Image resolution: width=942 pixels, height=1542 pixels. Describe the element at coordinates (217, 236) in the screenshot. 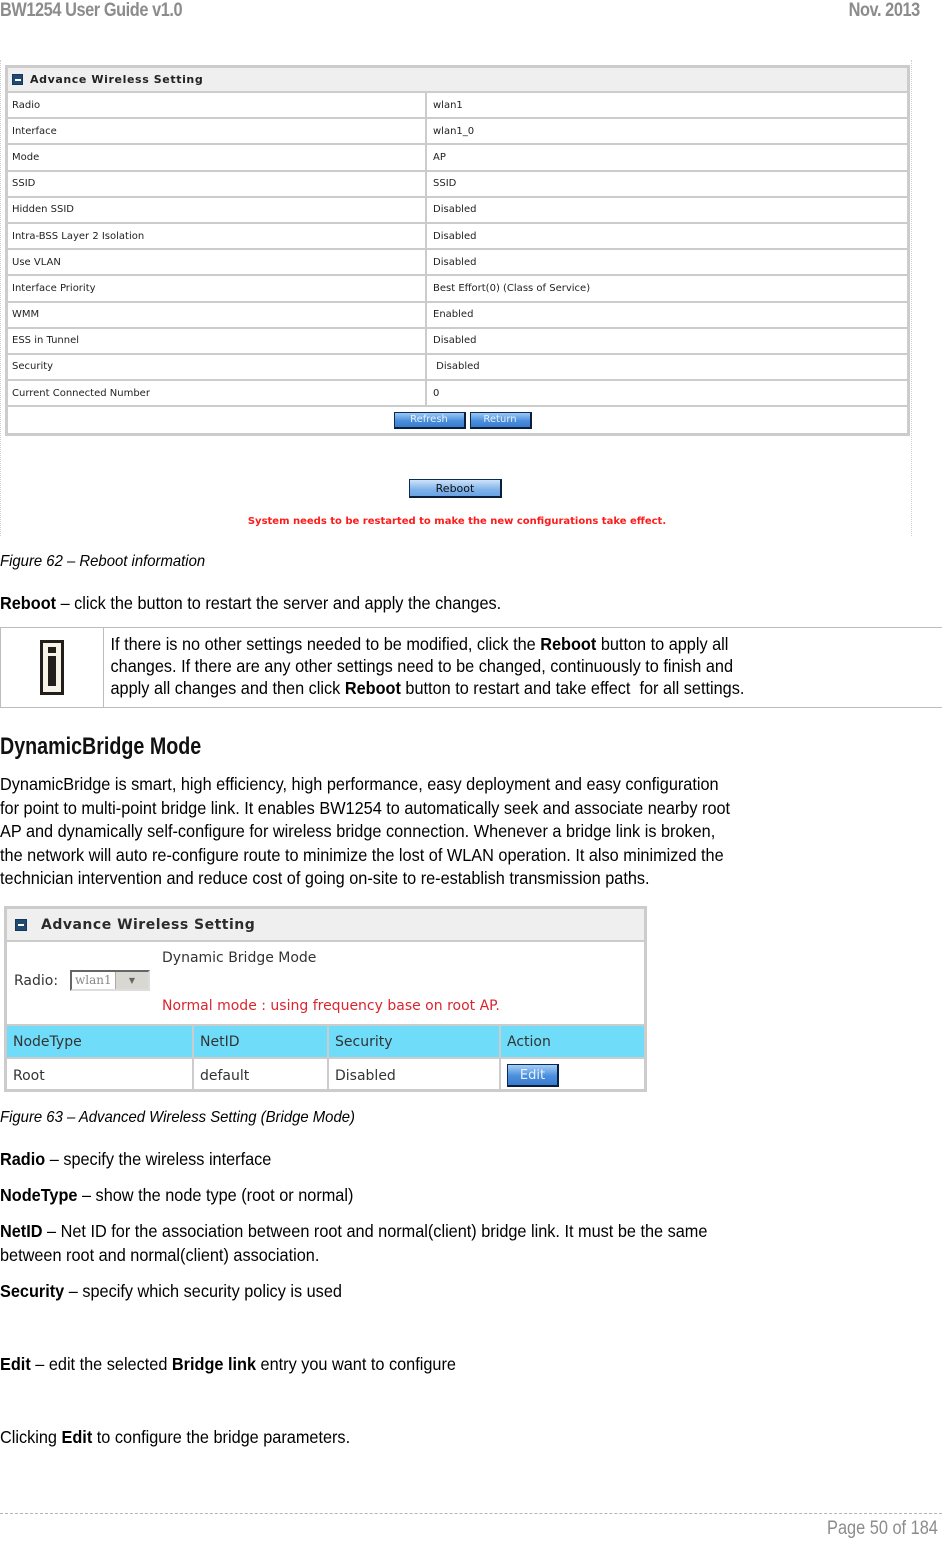

I see `row-label: Intra-BSS Layer 2 Isolation` at that location.